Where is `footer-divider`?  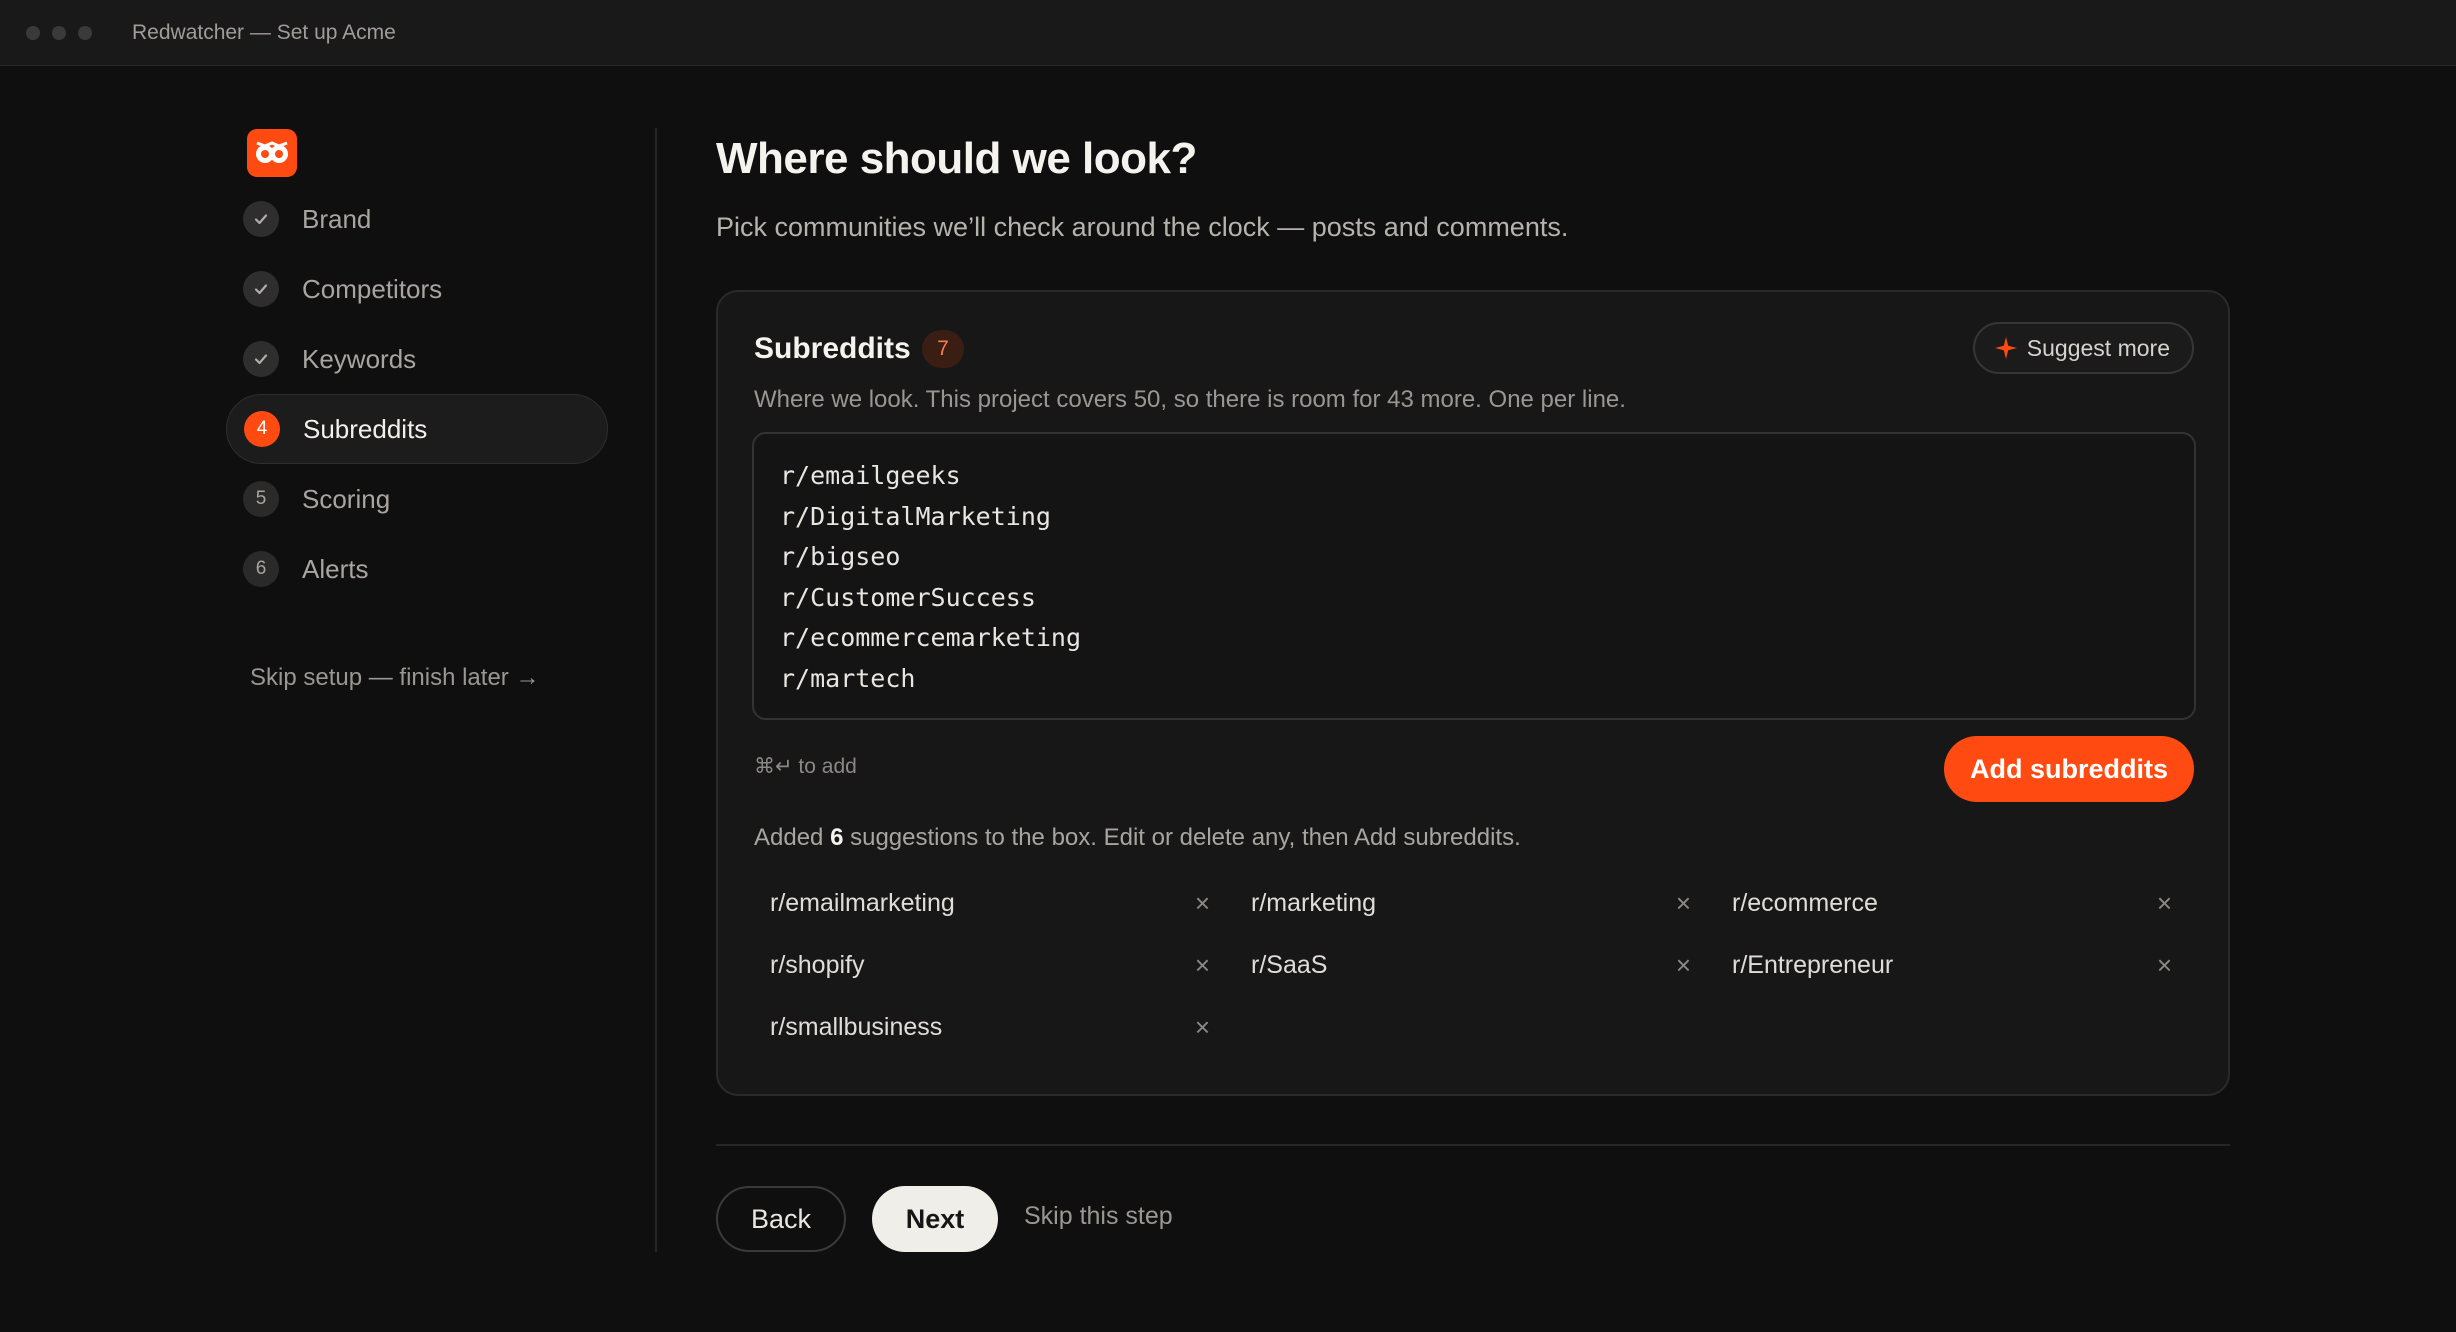 footer-divider is located at coordinates (1473, 1145).